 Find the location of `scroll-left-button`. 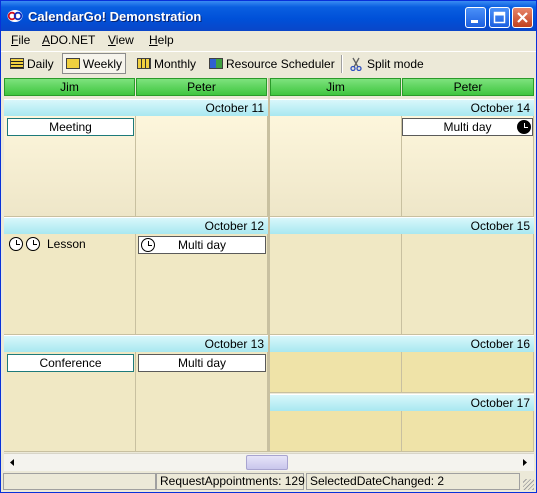

scroll-left-button is located at coordinates (12, 462).